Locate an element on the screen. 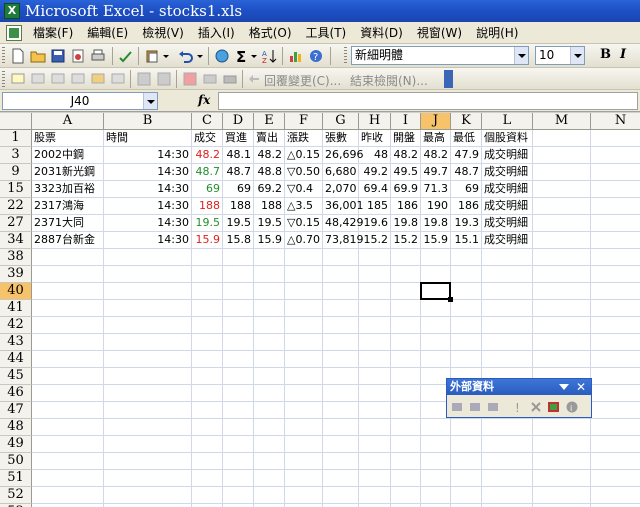 This screenshot has width=640, height=507. protect-sheet-icon is located at coordinates (190, 79).